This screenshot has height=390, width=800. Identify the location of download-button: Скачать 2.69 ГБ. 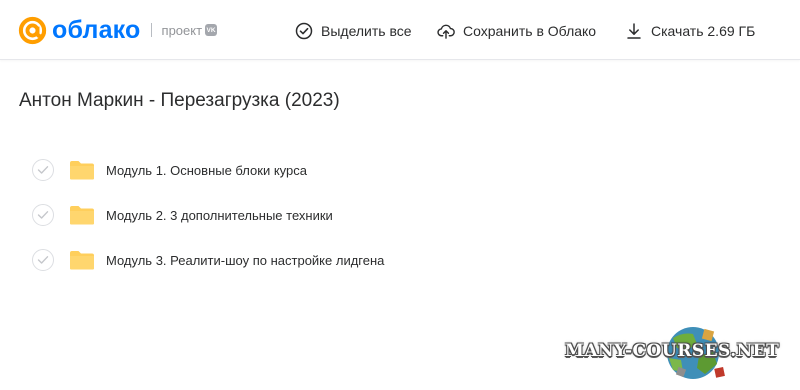
(690, 31).